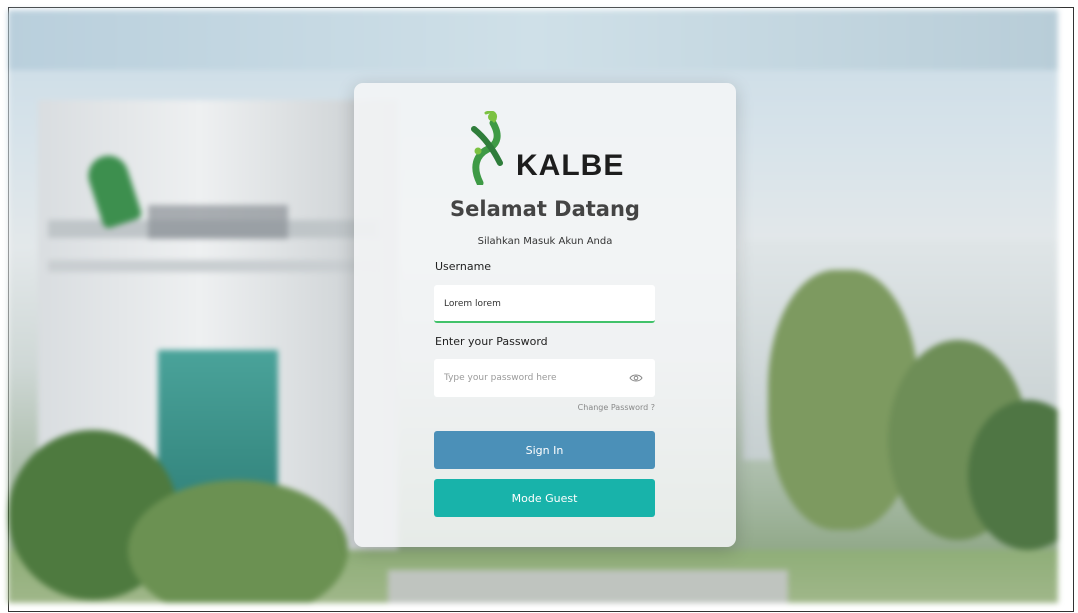 The height and width of the screenshot is (613, 1078). What do you see at coordinates (544, 450) in the screenshot?
I see `sign-in-button: Sign In` at bounding box center [544, 450].